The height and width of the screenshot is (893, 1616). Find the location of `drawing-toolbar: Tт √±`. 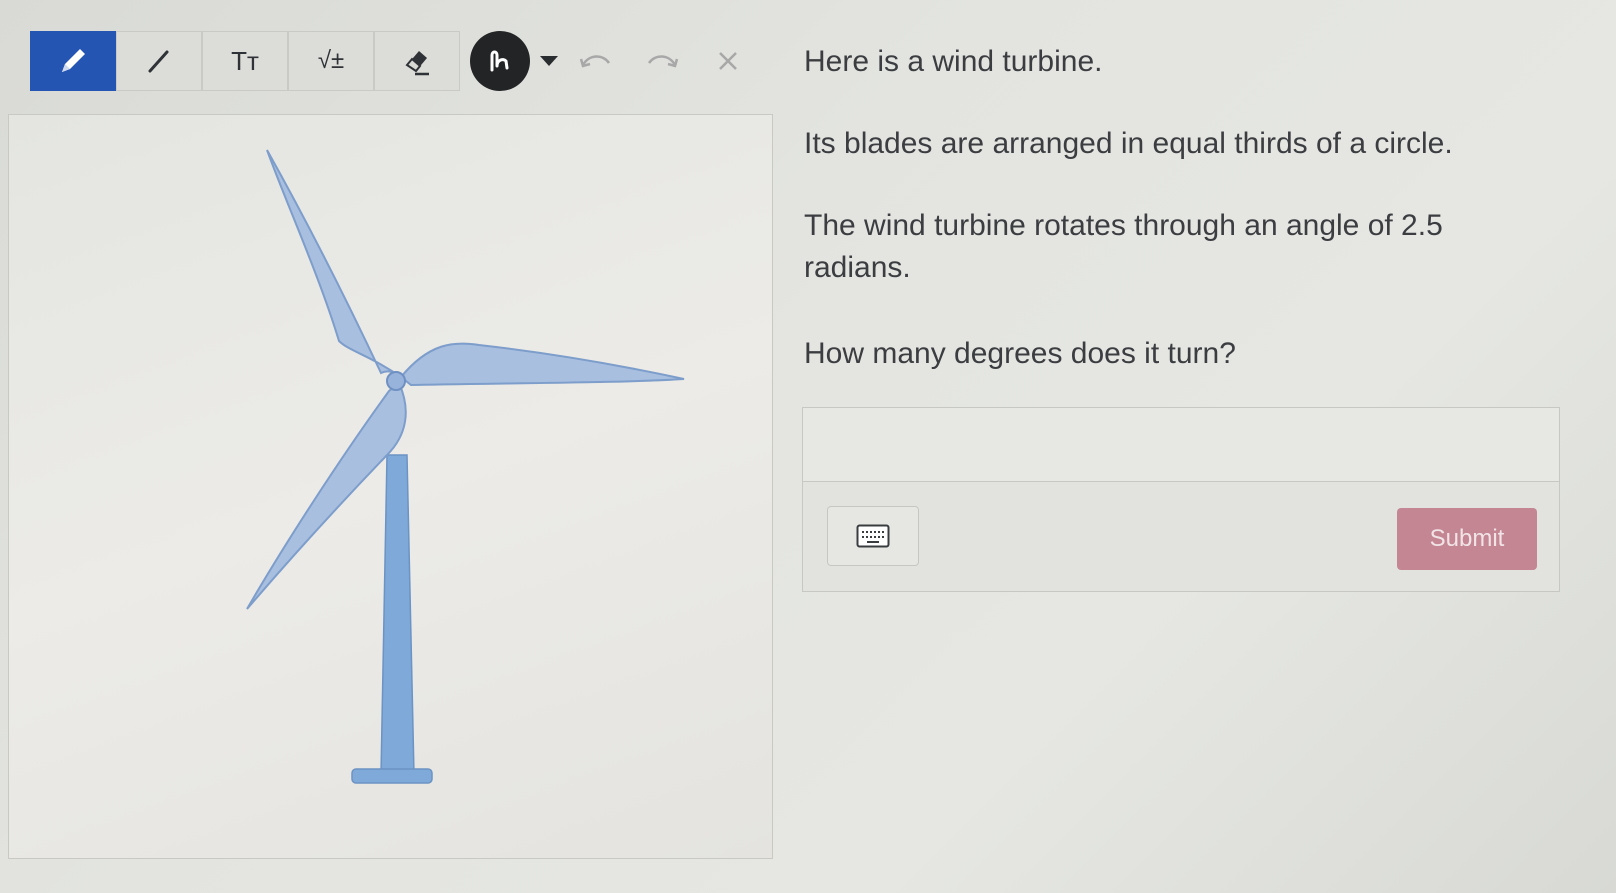

drawing-toolbar: Tт √± is located at coordinates (393, 61).